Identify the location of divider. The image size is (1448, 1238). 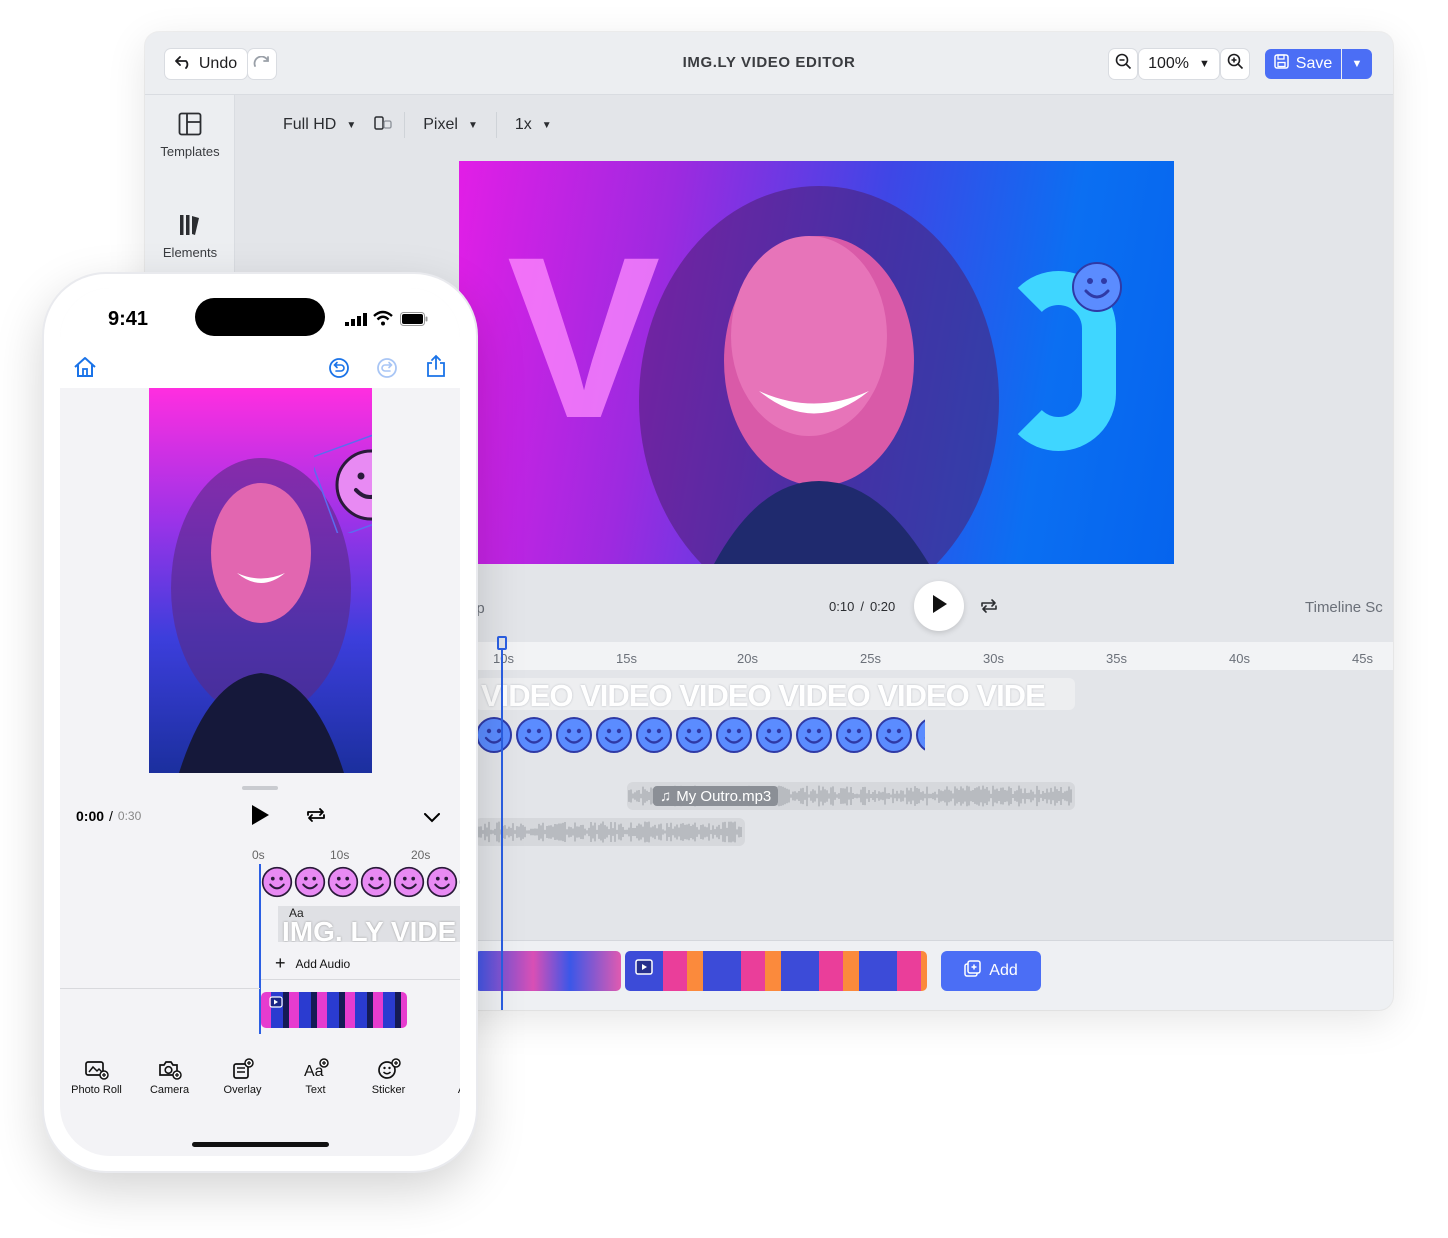
(160, 988).